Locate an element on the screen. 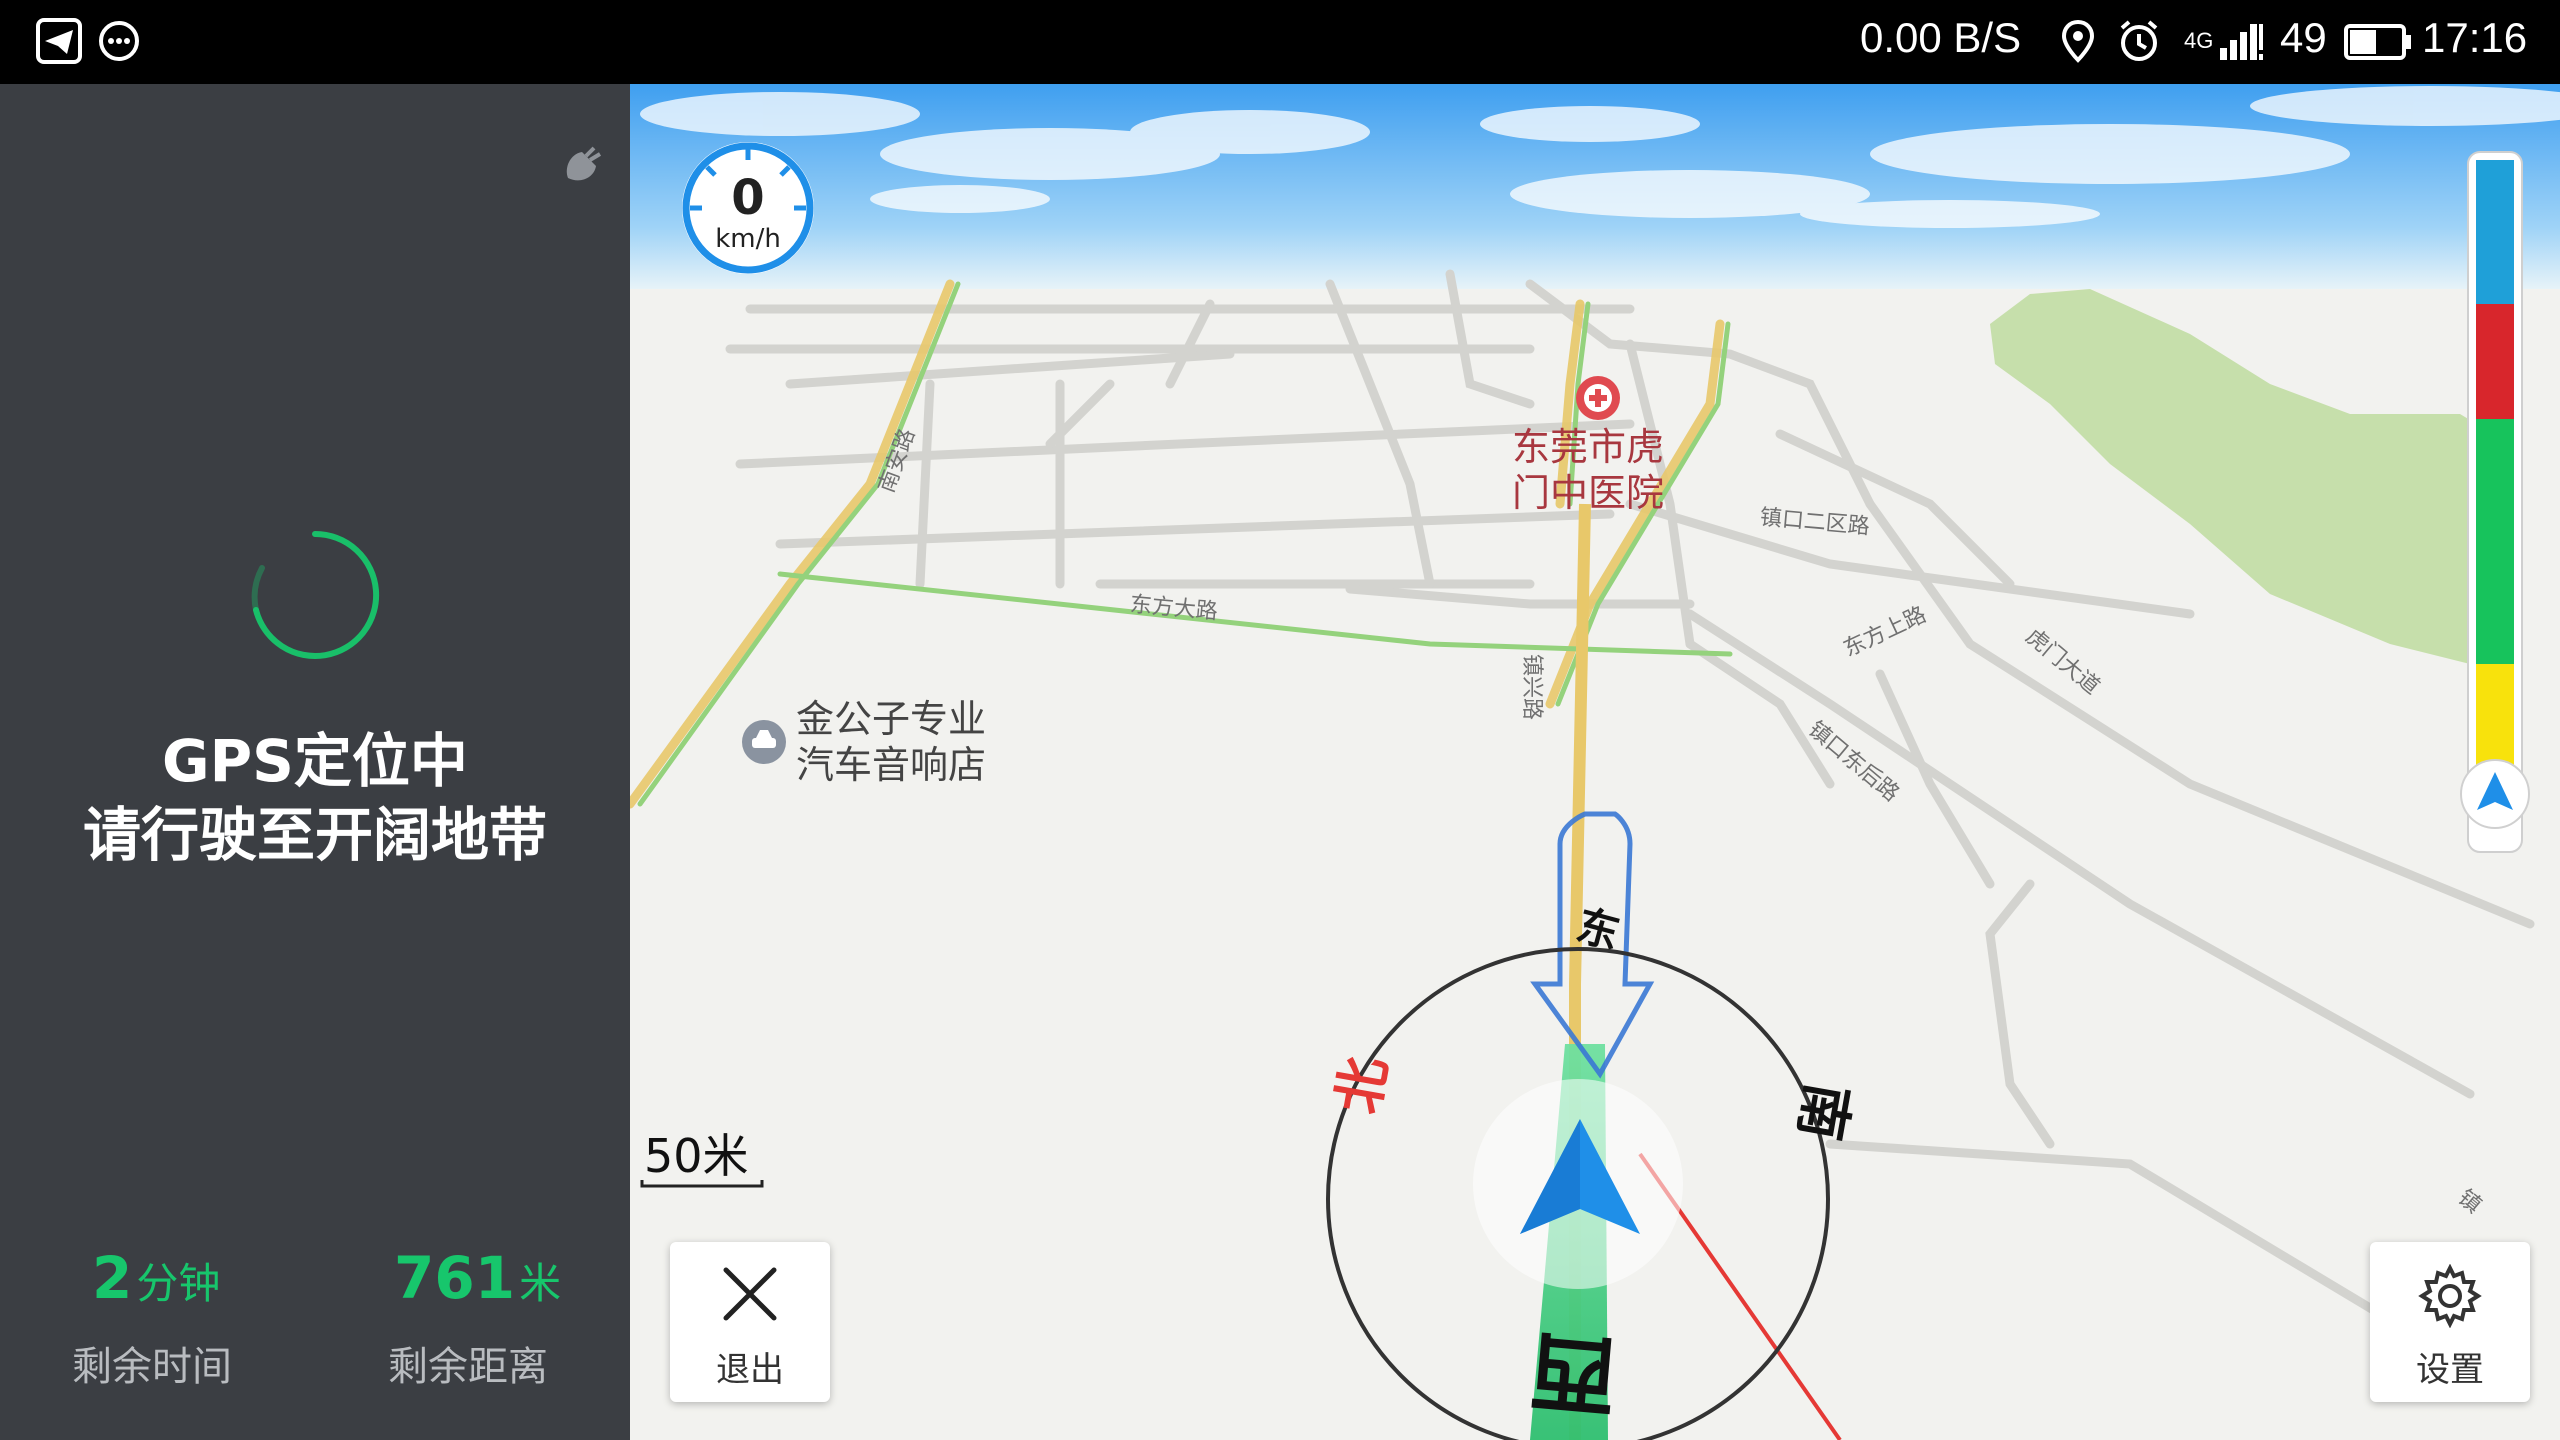 This screenshot has width=2560, height=1440. alarm-icon is located at coordinates (2139, 40).